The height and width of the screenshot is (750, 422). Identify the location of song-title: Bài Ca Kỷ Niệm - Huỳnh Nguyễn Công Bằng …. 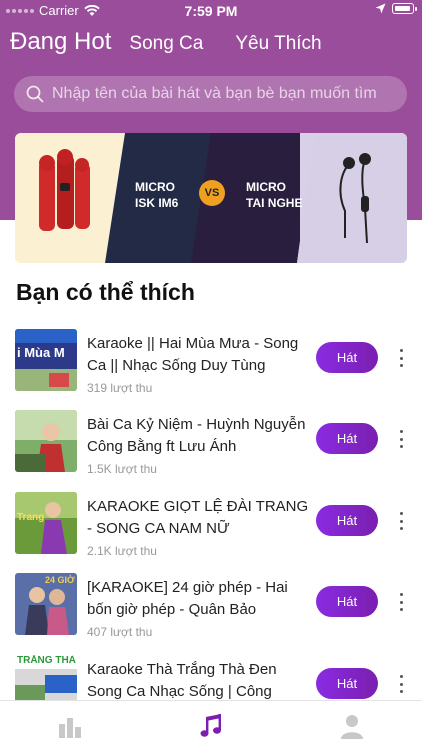
(196, 435).